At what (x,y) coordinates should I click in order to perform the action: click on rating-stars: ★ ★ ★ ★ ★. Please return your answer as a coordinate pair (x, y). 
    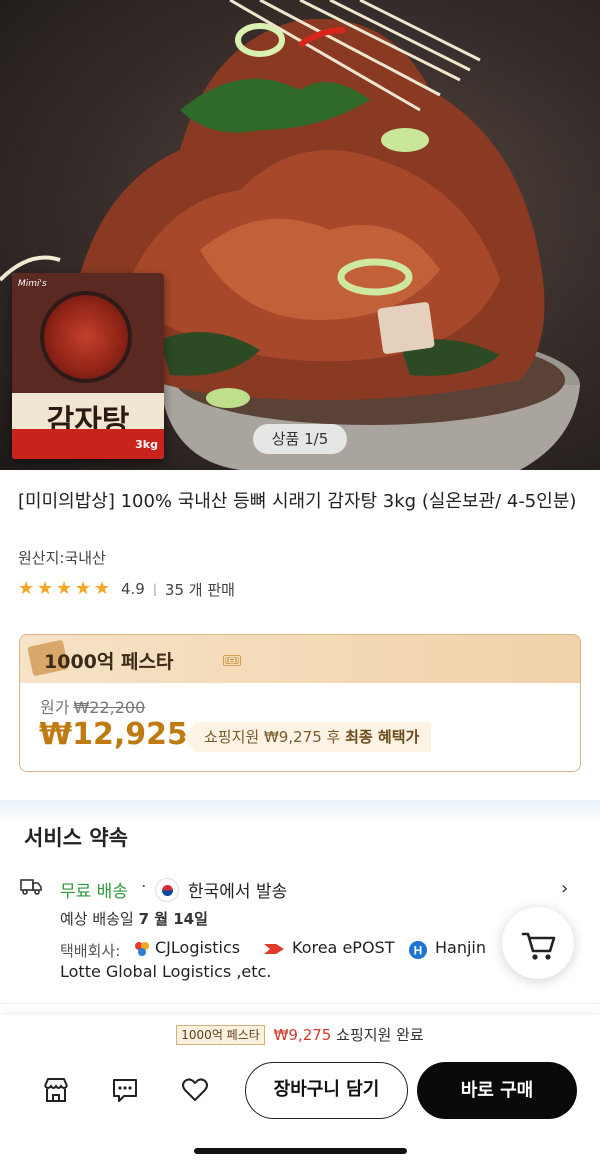
    Looking at the image, I should click on (65, 589).